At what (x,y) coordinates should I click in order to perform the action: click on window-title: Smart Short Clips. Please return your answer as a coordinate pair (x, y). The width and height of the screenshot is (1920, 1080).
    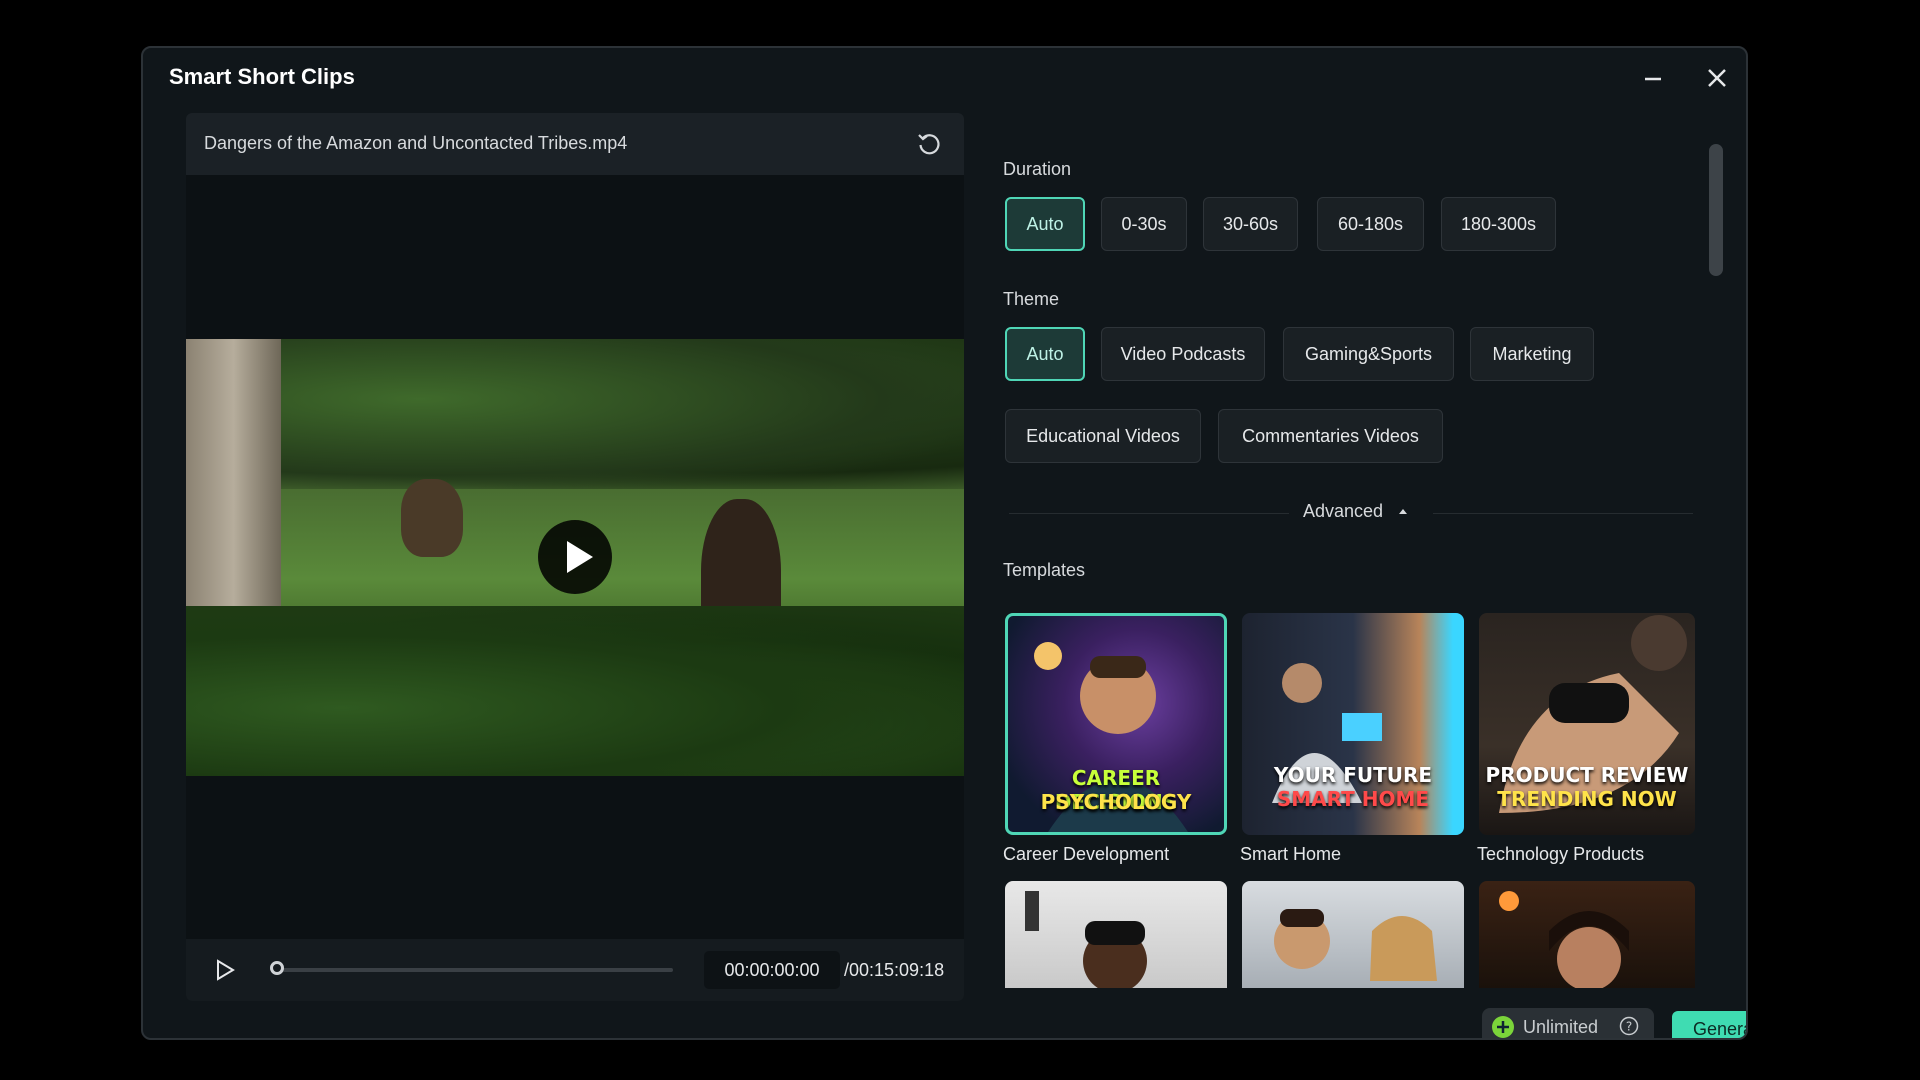
    Looking at the image, I should click on (262, 76).